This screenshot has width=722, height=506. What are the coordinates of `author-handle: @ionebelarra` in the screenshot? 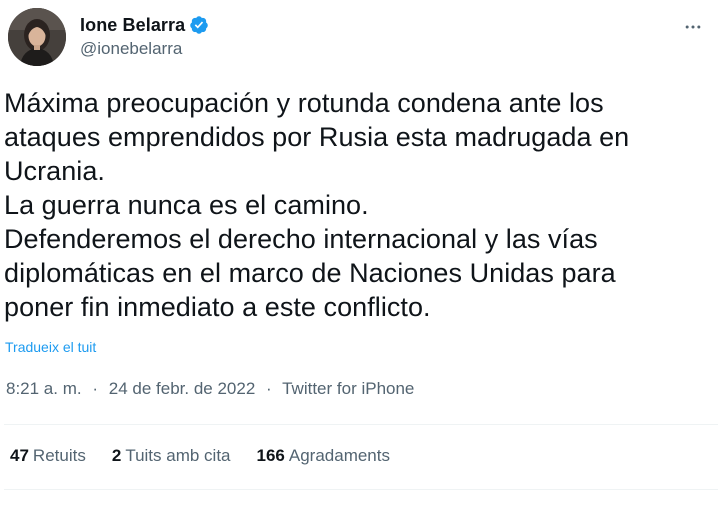 It's located at (144, 49).